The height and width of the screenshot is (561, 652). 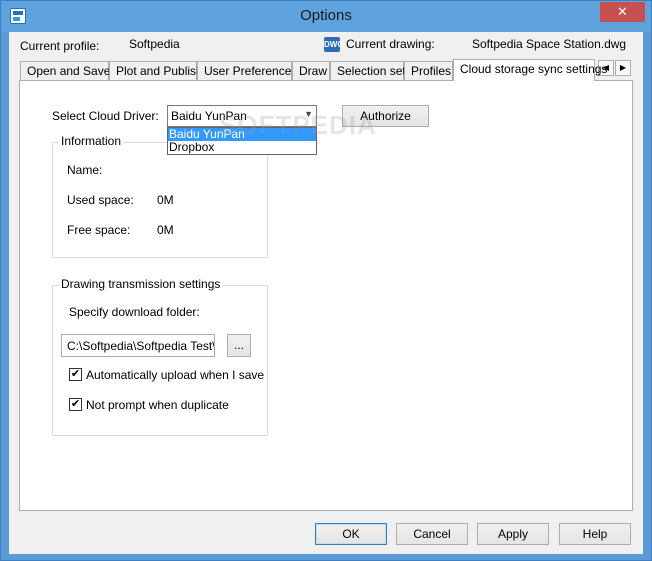 I want to click on window-title: Options, so click(x=326, y=15).